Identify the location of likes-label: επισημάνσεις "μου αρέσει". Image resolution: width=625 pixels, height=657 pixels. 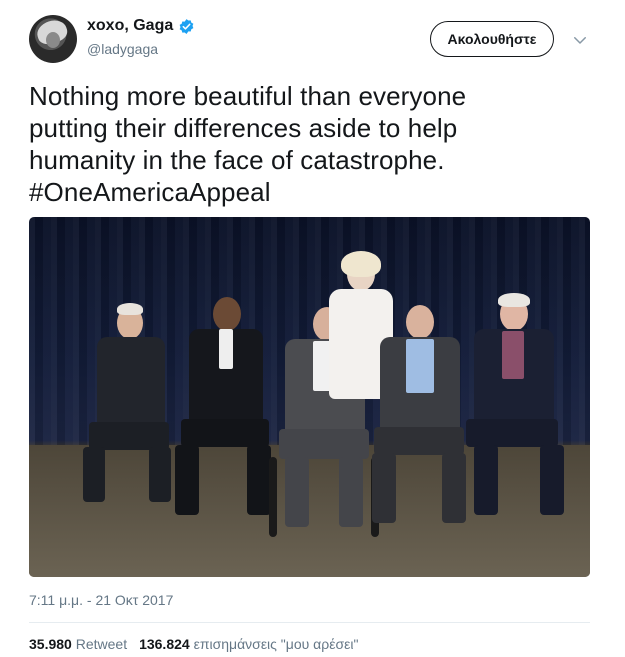
(276, 644).